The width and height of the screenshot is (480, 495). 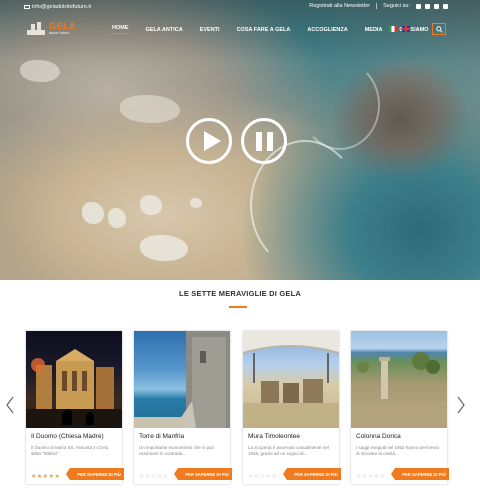 I want to click on youtube-icon, so click(x=445, y=6).